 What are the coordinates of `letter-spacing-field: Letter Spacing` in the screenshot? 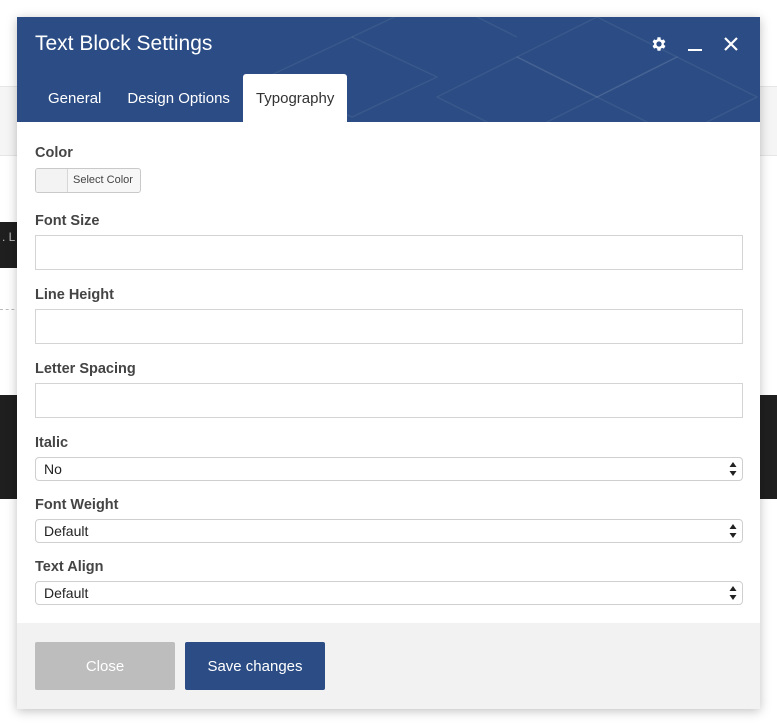 It's located at (389, 389).